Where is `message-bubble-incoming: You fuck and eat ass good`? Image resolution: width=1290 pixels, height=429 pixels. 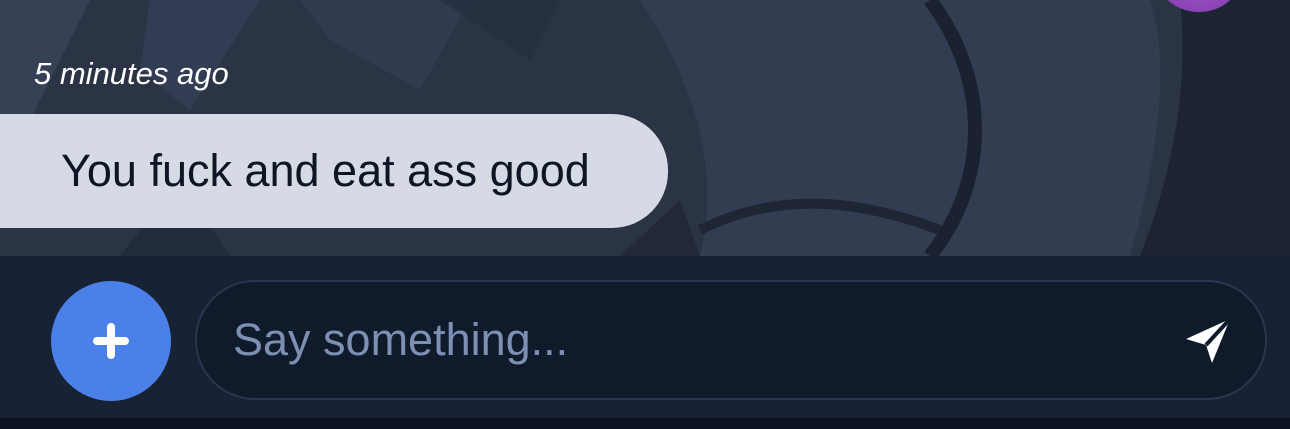
message-bubble-incoming: You fuck and eat ass good is located at coordinates (334, 171).